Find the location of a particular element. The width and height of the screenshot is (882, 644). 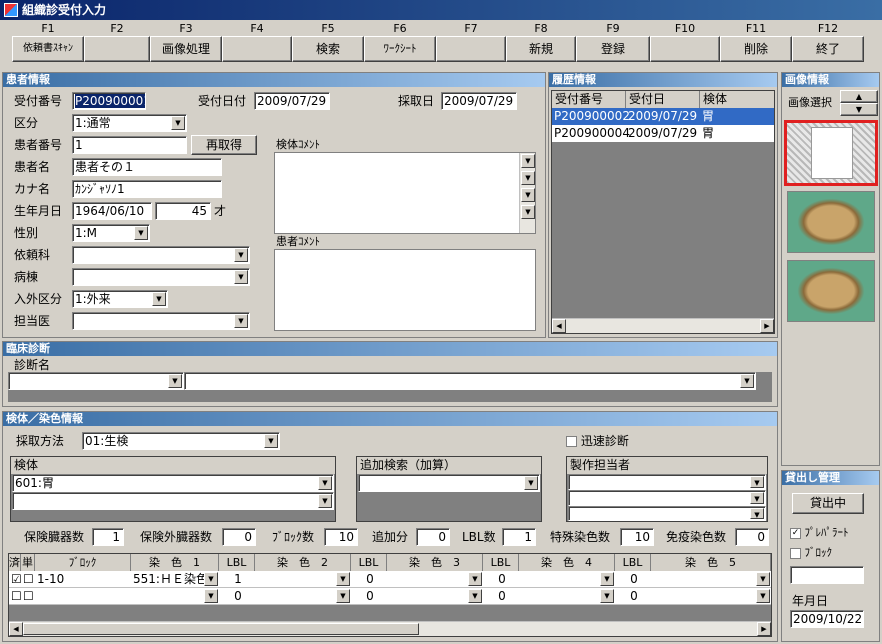

dept-select: ▼ is located at coordinates (161, 255).